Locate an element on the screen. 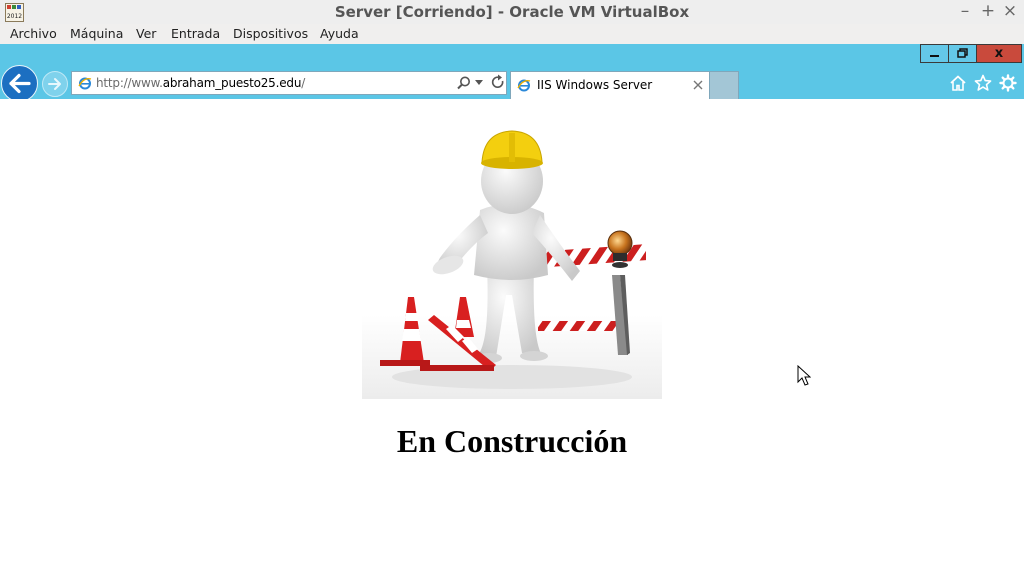  guest-restore-button is located at coordinates (962, 53).